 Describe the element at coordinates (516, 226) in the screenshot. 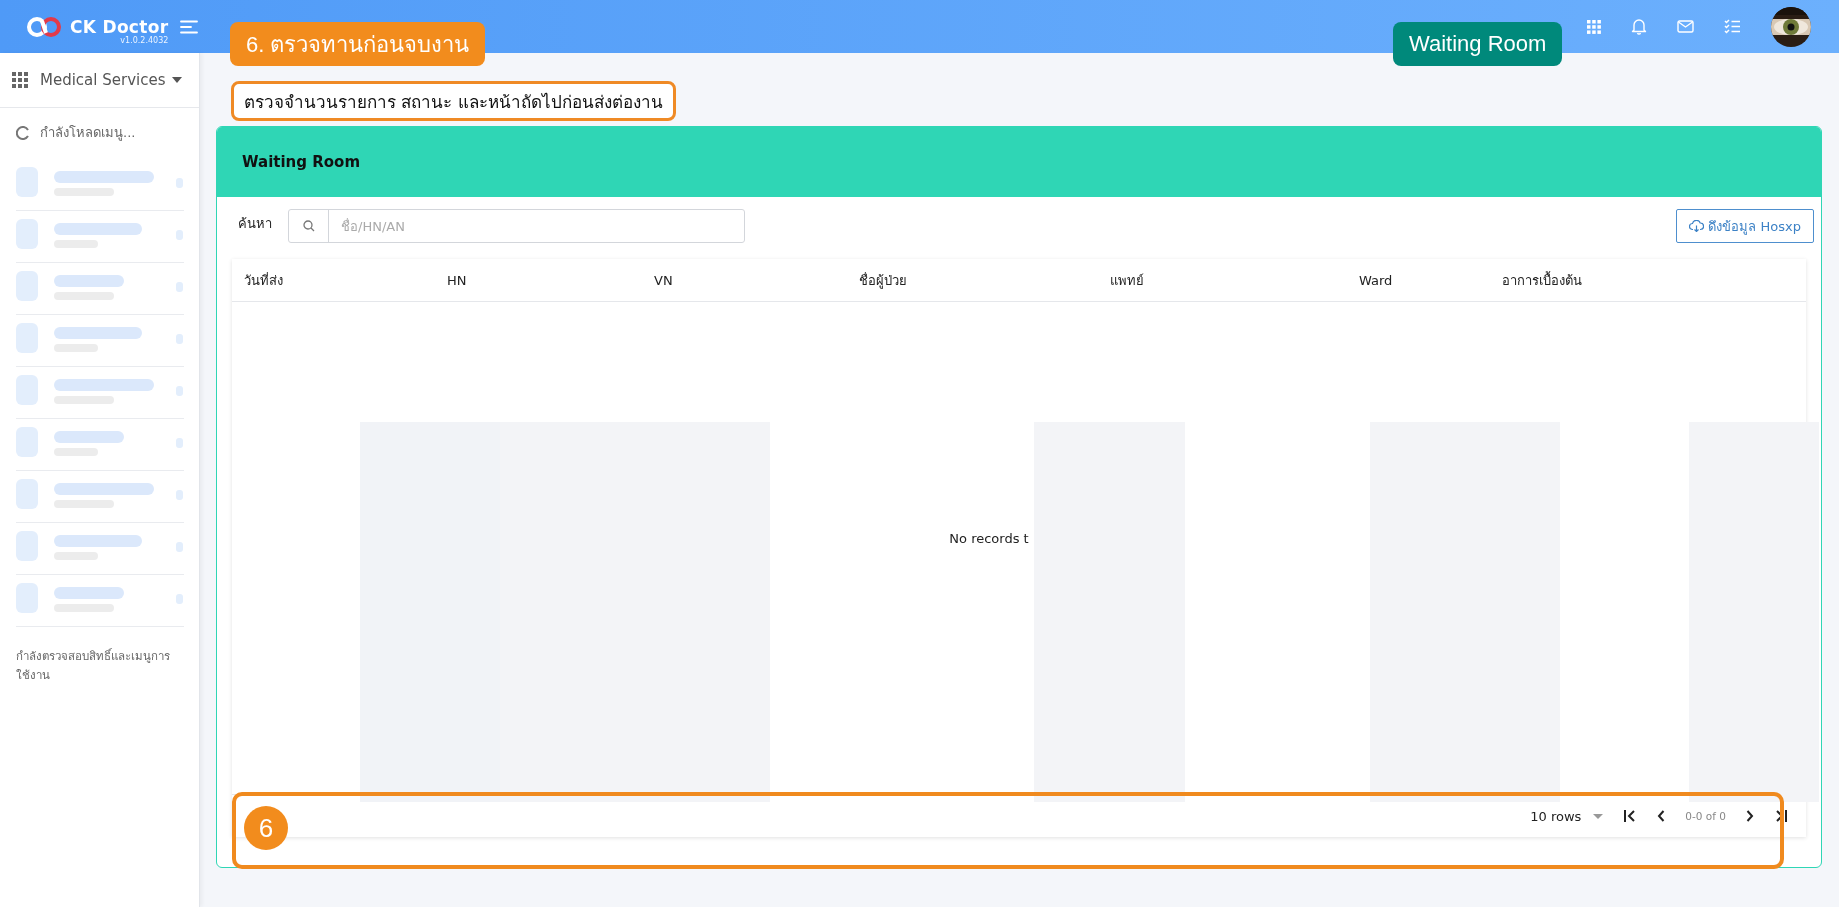

I see `search-field: ชื่อ/HN/AN` at that location.